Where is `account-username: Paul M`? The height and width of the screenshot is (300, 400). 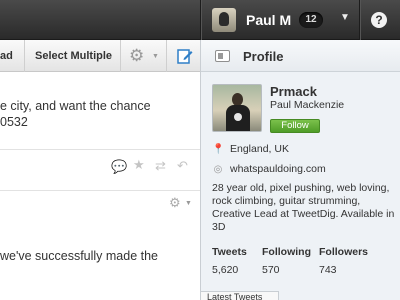
account-username: Paul M is located at coordinates (268, 20).